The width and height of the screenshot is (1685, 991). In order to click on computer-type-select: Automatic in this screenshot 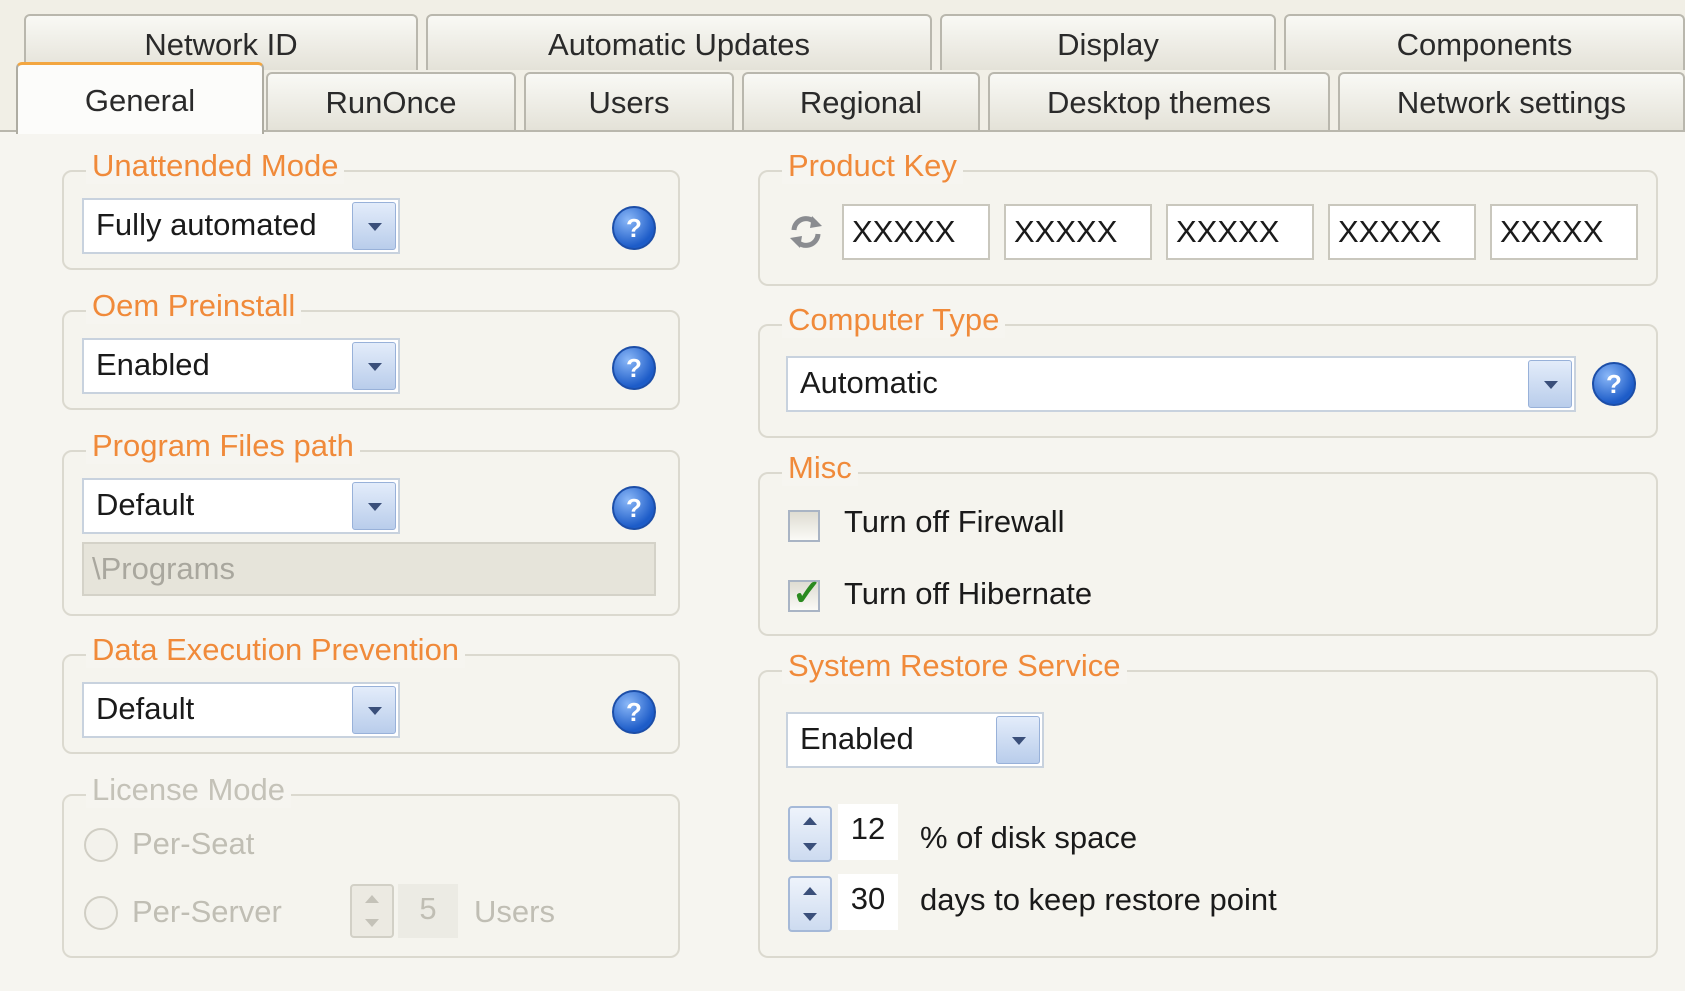, I will do `click(1181, 384)`.